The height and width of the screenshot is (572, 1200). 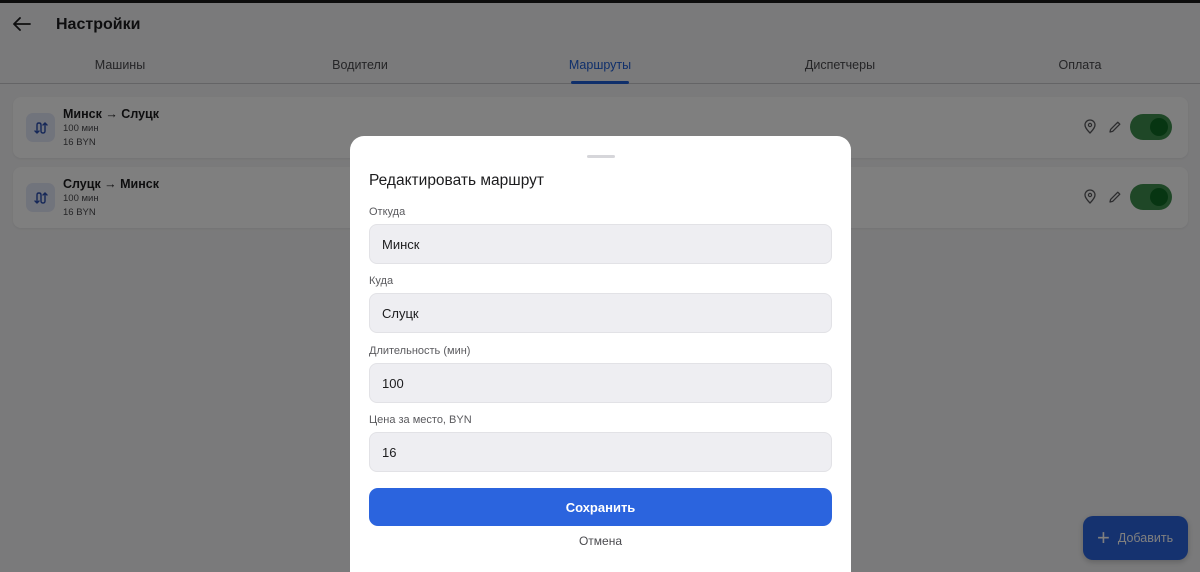 What do you see at coordinates (600, 507) in the screenshot?
I see `save-button: Сохранить` at bounding box center [600, 507].